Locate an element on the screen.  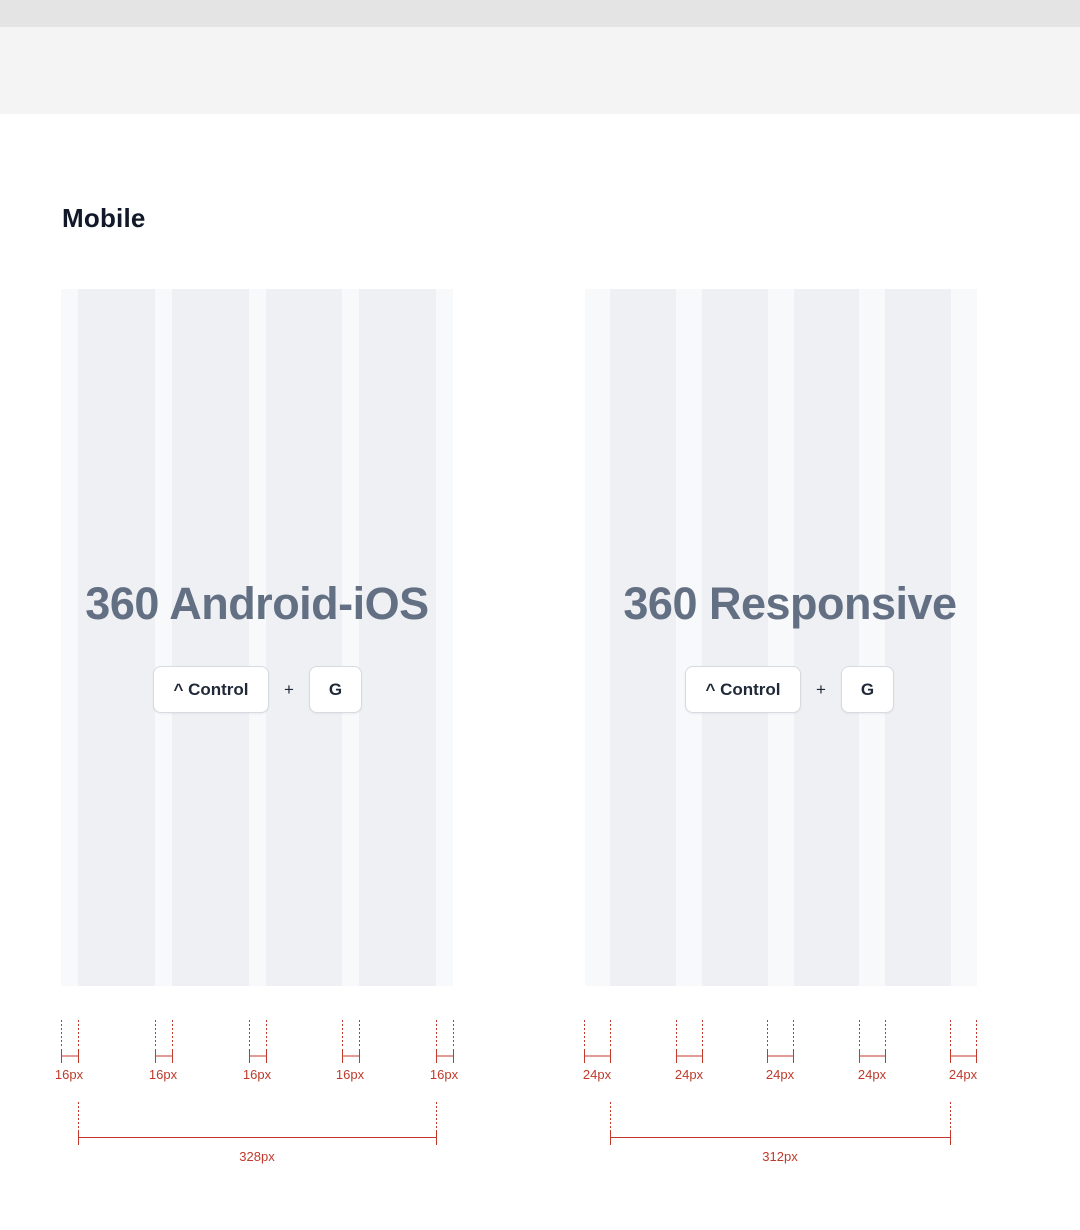
measurement-lines is located at coordinates (519, 1082).